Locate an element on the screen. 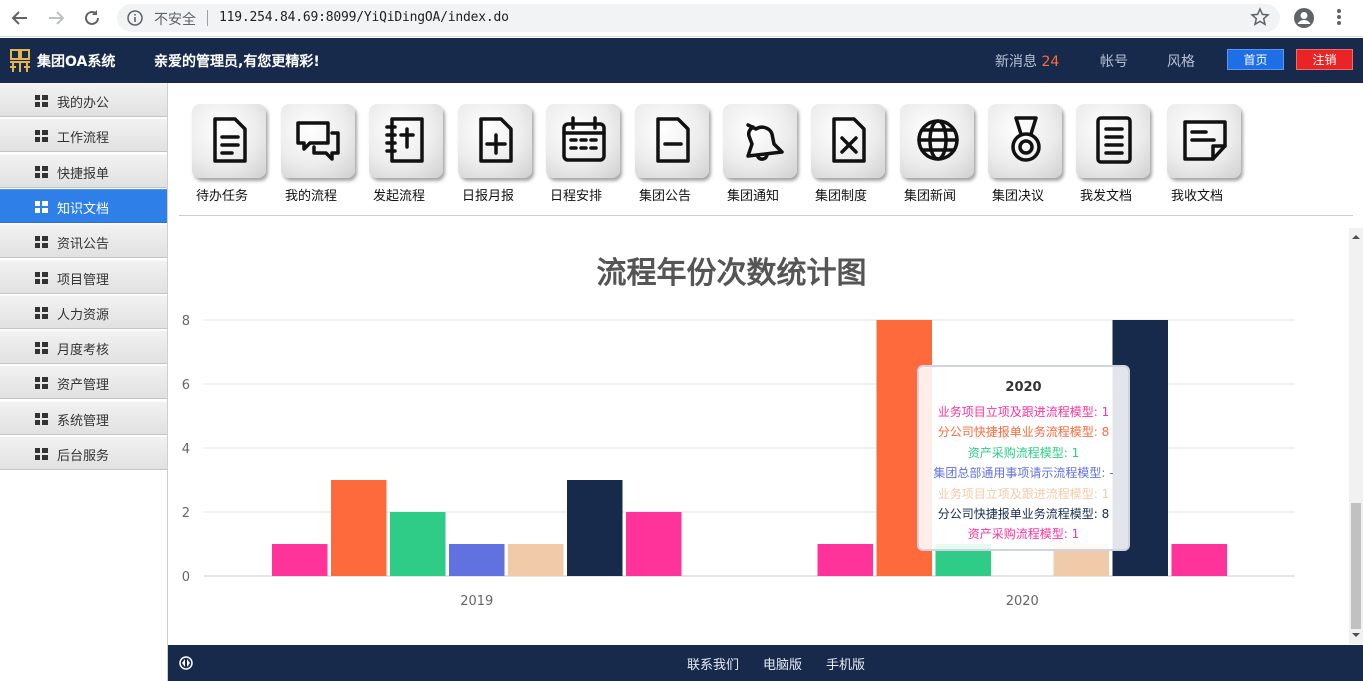 The width and height of the screenshot is (1363, 681). chat-icon is located at coordinates (318, 141).